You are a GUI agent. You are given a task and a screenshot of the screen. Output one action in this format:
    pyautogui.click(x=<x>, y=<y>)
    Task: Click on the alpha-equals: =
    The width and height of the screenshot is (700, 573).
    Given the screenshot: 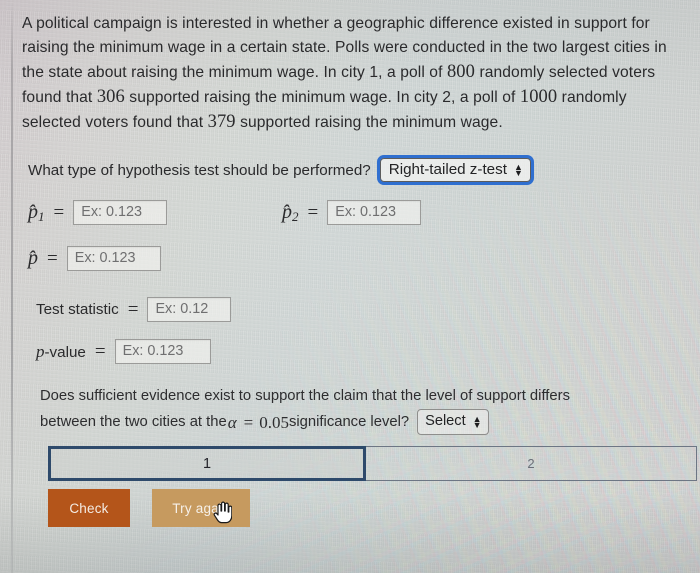 What is the action you would take?
    pyautogui.click(x=248, y=422)
    